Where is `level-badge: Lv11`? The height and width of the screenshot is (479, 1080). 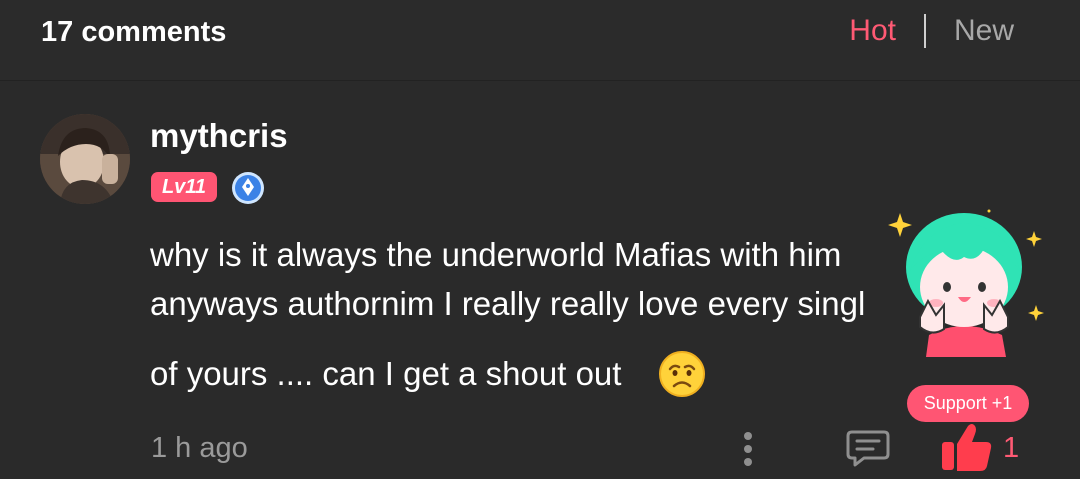
level-badge: Lv11 is located at coordinates (184, 187).